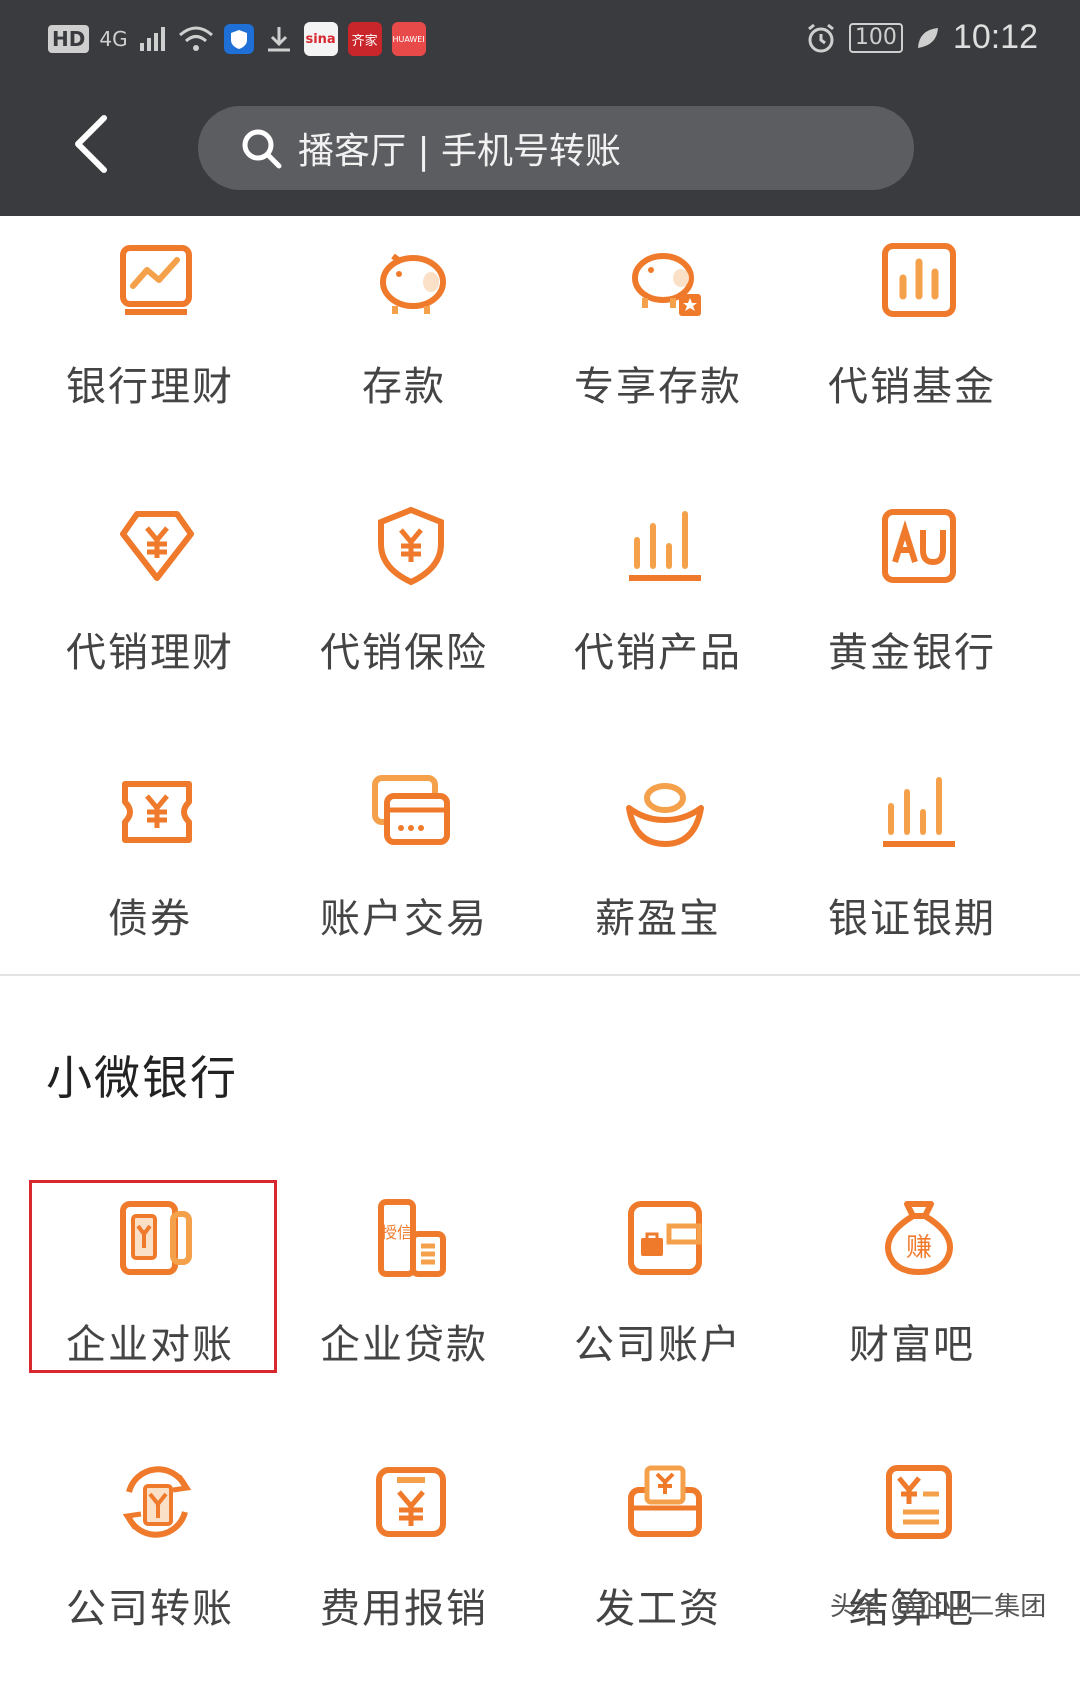 The width and height of the screenshot is (1080, 1702). What do you see at coordinates (404, 387) in the screenshot?
I see `tile-label: 存款` at bounding box center [404, 387].